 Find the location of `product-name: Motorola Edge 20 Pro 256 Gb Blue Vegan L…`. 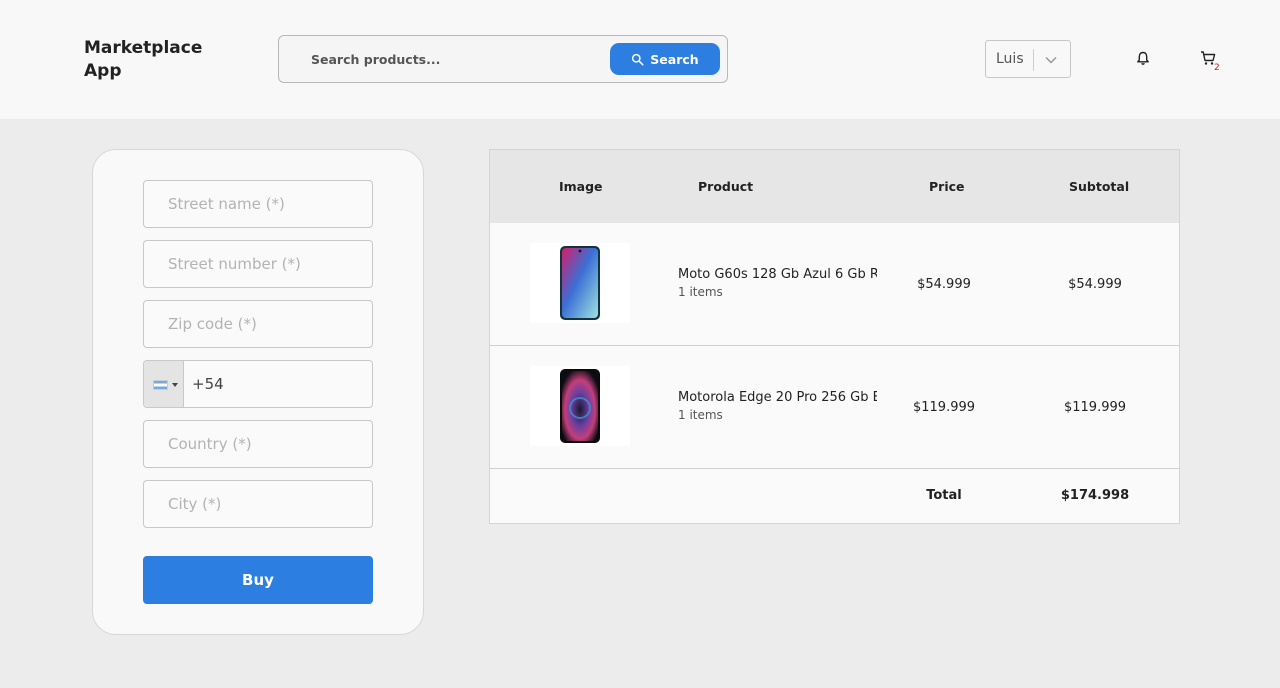

product-name: Motorola Edge 20 Pro 256 Gb Blue Vegan L… is located at coordinates (777, 397).